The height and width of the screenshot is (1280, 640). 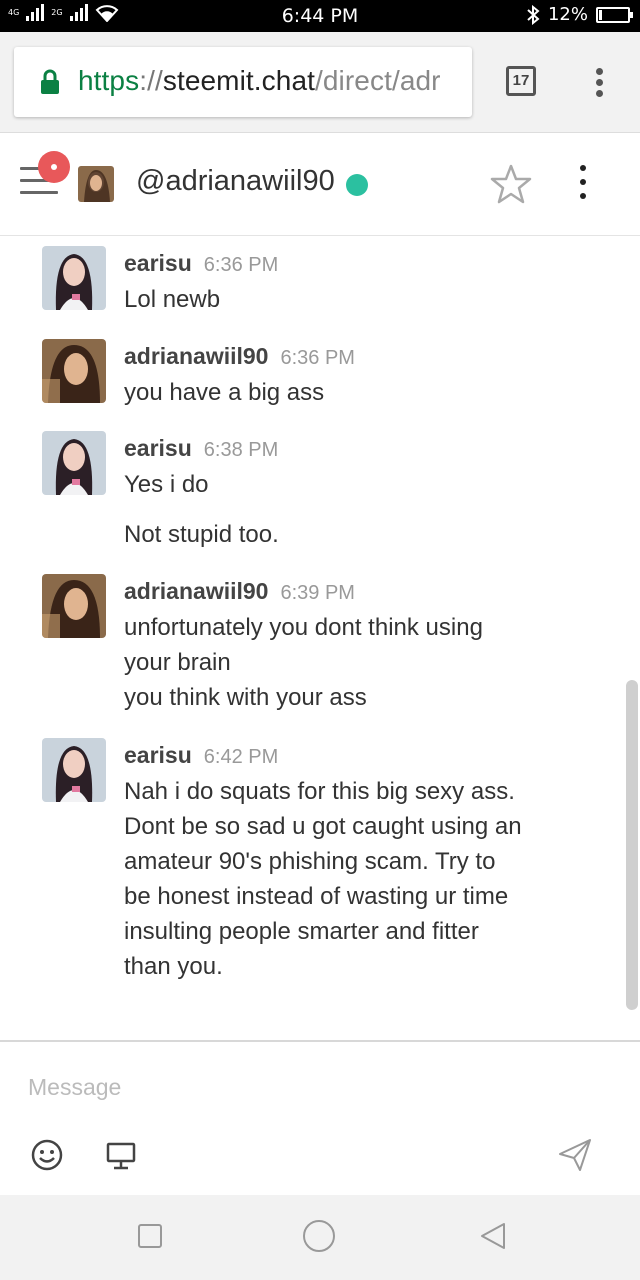 What do you see at coordinates (177, 662) in the screenshot?
I see `message-text: your brain` at bounding box center [177, 662].